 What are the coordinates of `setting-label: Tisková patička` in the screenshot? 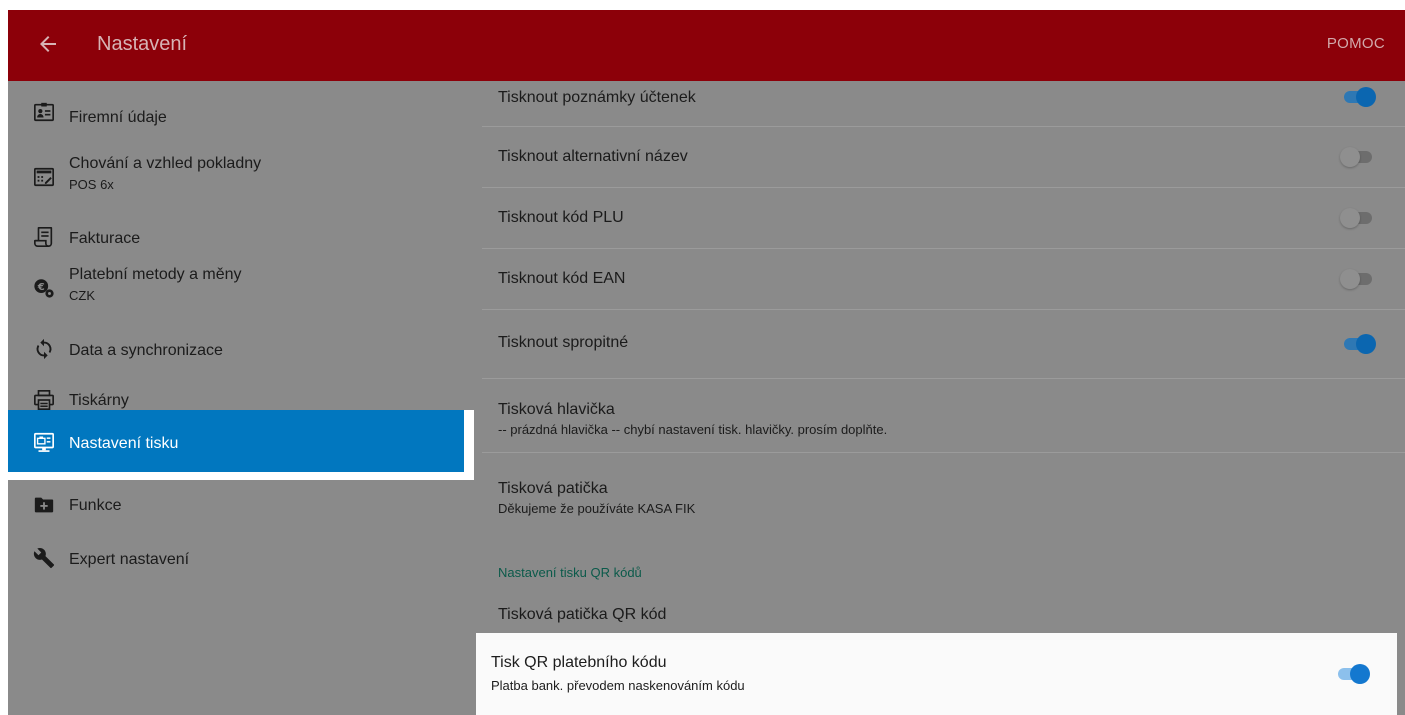 It's located at (553, 488).